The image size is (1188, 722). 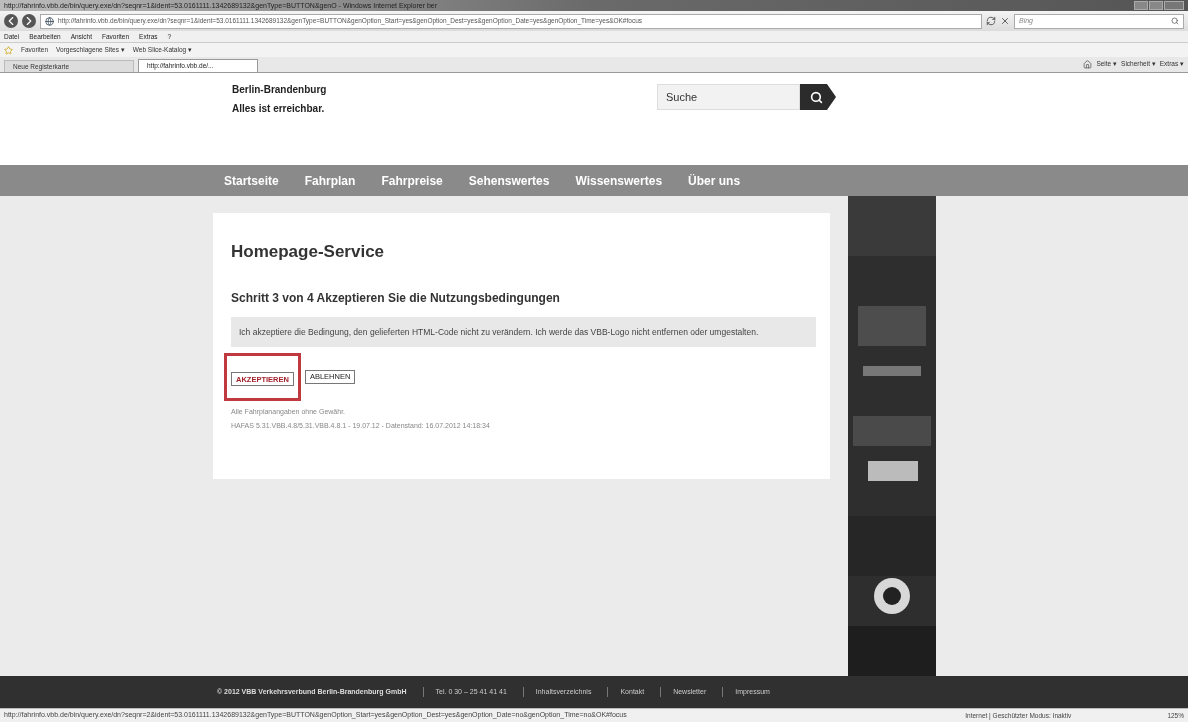 I want to click on search-field: Suche, so click(x=728, y=97).